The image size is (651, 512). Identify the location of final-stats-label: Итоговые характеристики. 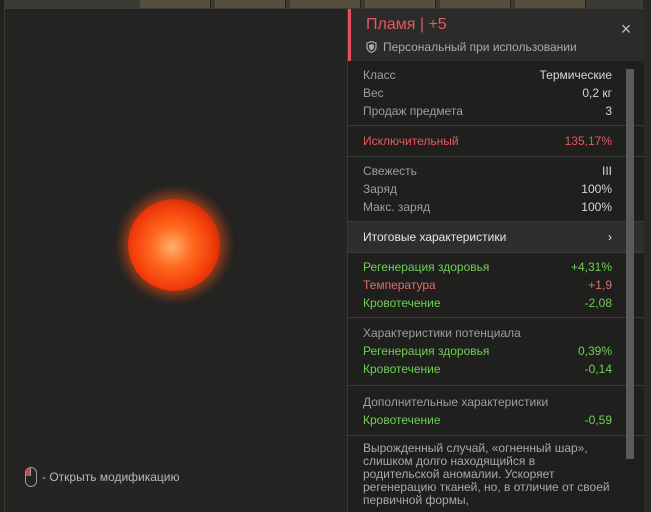
(435, 237).